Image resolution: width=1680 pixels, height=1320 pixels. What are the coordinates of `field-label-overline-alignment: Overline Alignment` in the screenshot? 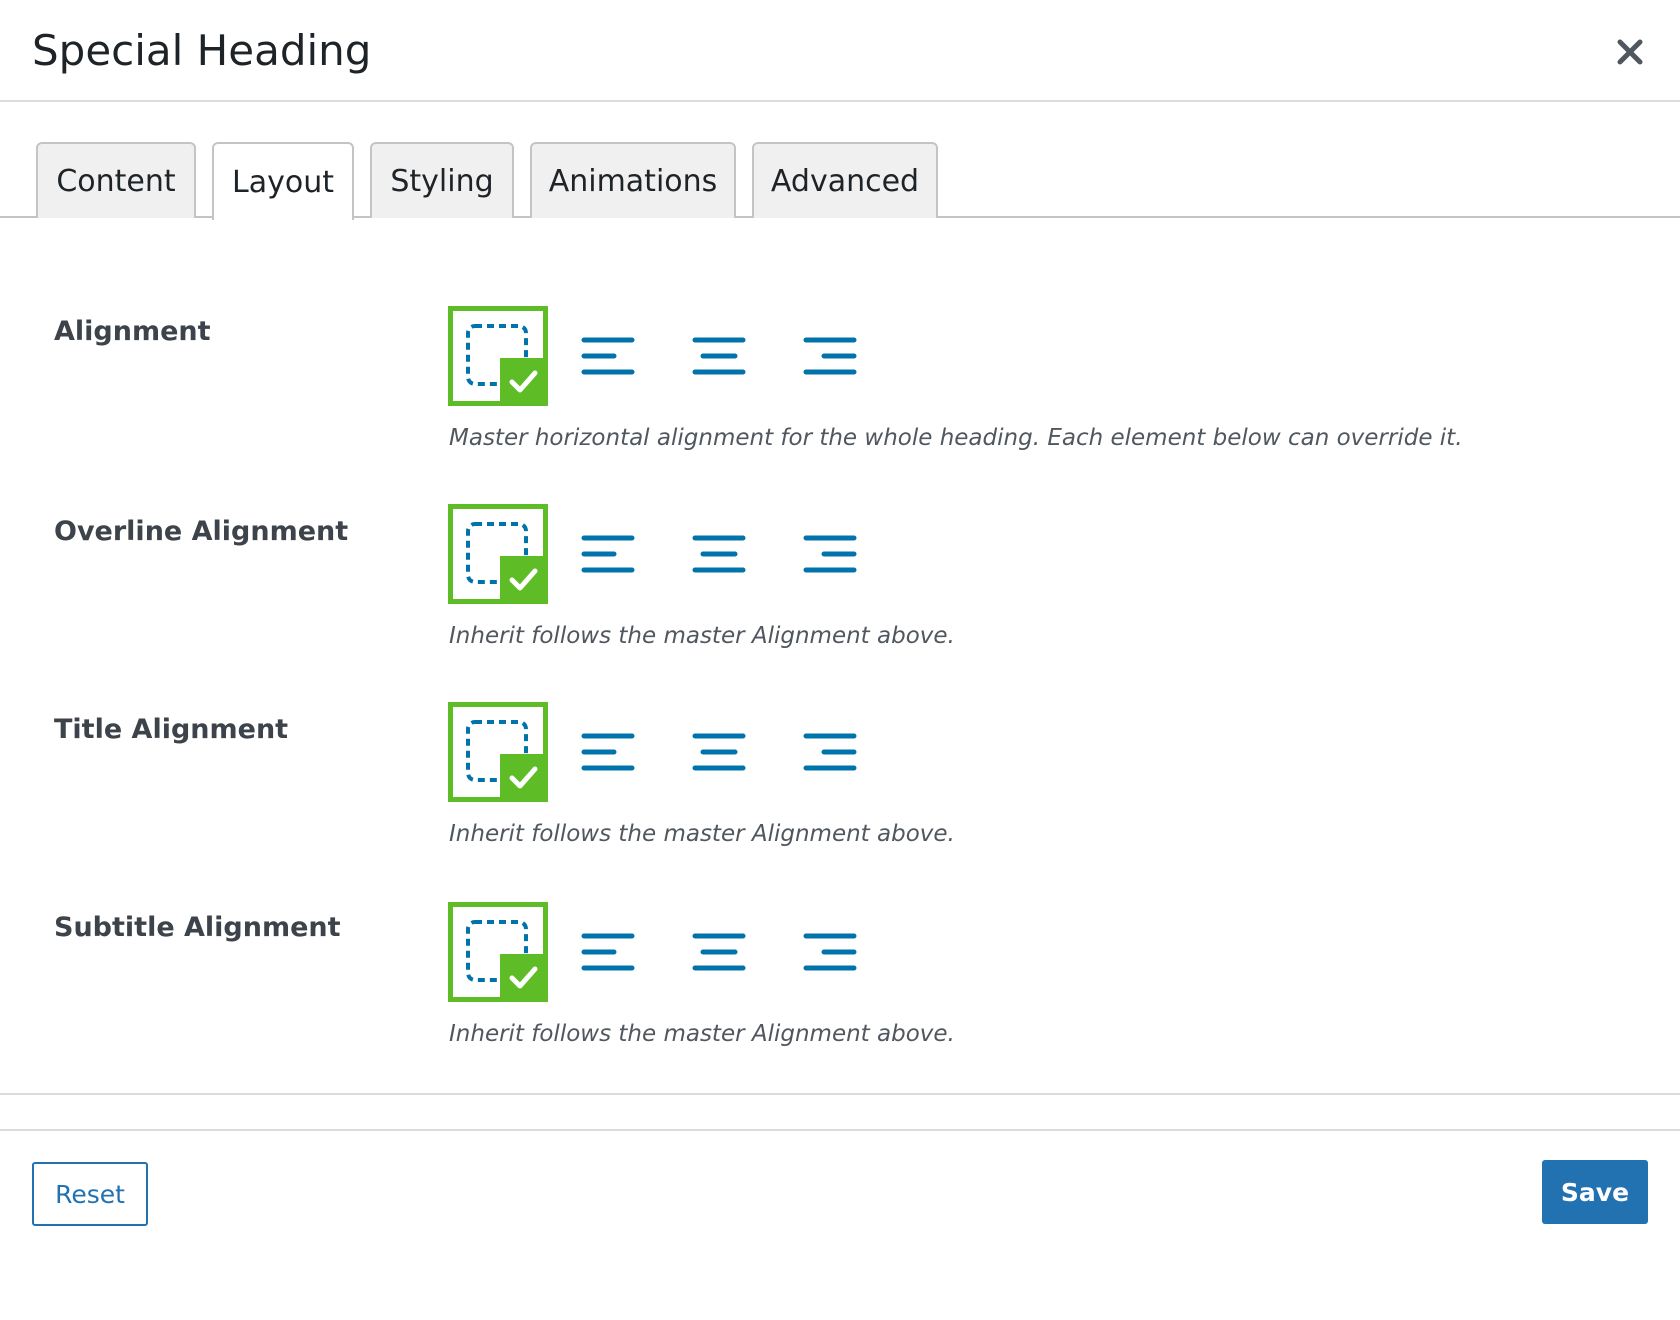 It's located at (201, 531).